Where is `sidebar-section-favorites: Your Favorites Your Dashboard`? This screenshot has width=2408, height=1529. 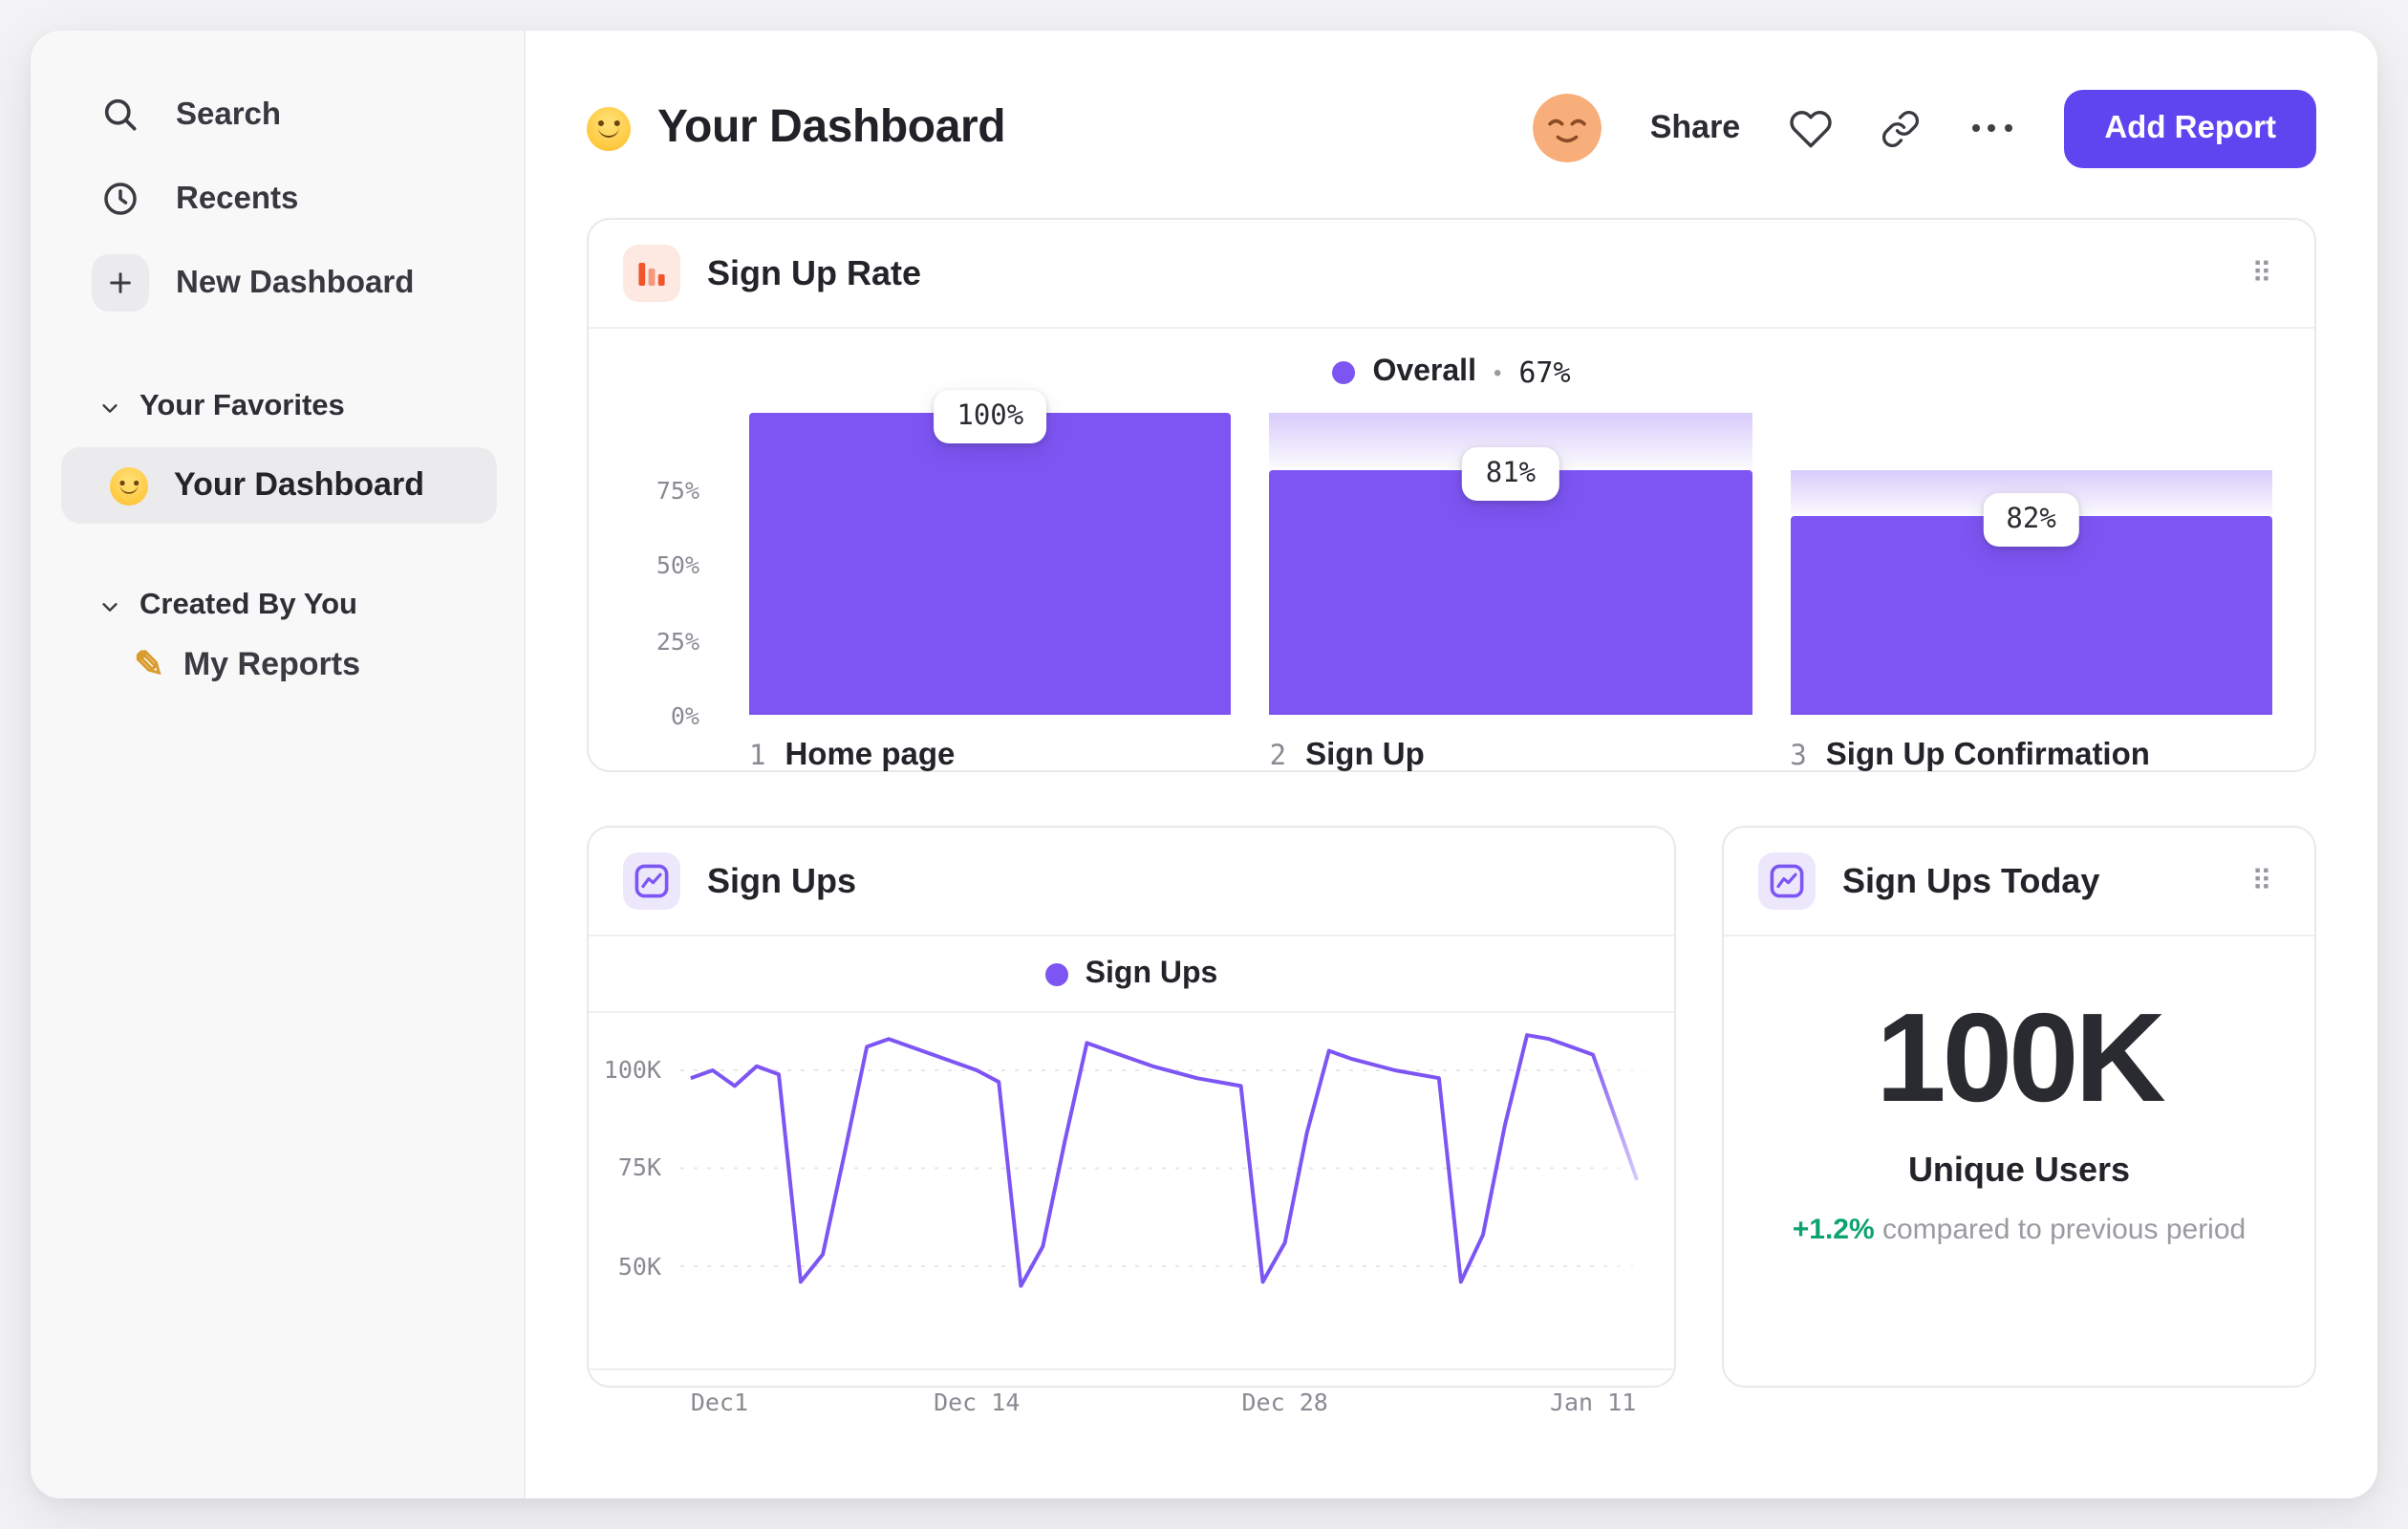
sidebar-section-favorites: Your Favorites Your Dashboard is located at coordinates (278, 457).